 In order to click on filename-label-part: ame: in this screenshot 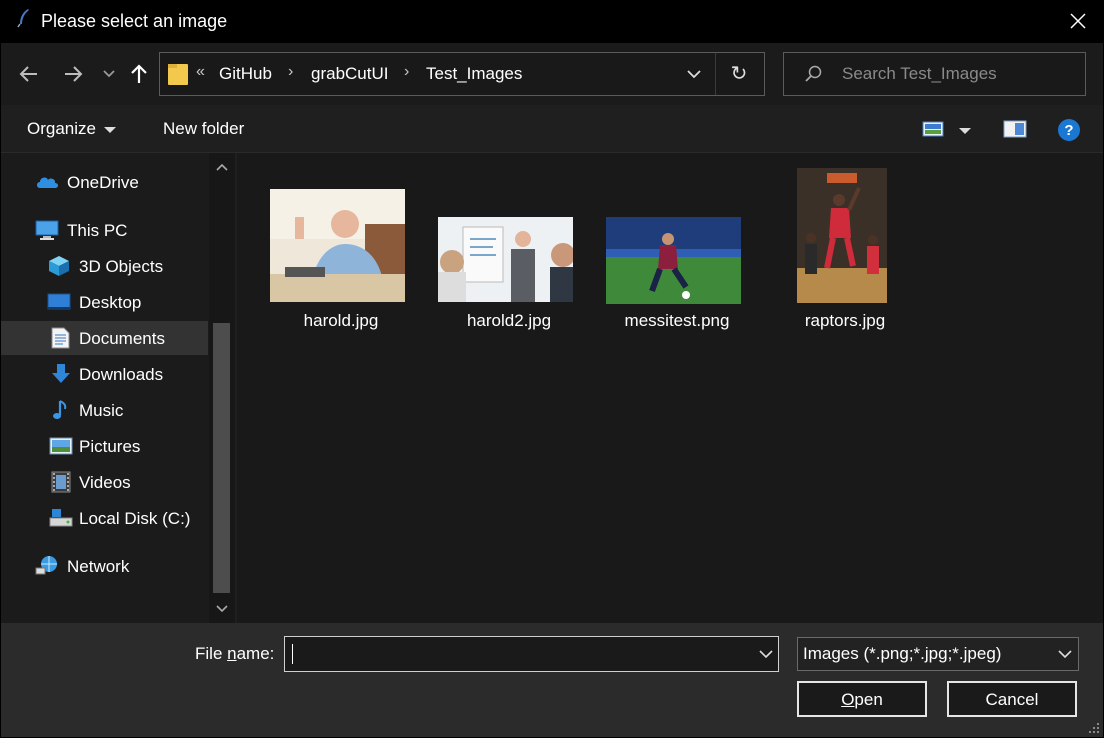, I will do `click(255, 653)`.